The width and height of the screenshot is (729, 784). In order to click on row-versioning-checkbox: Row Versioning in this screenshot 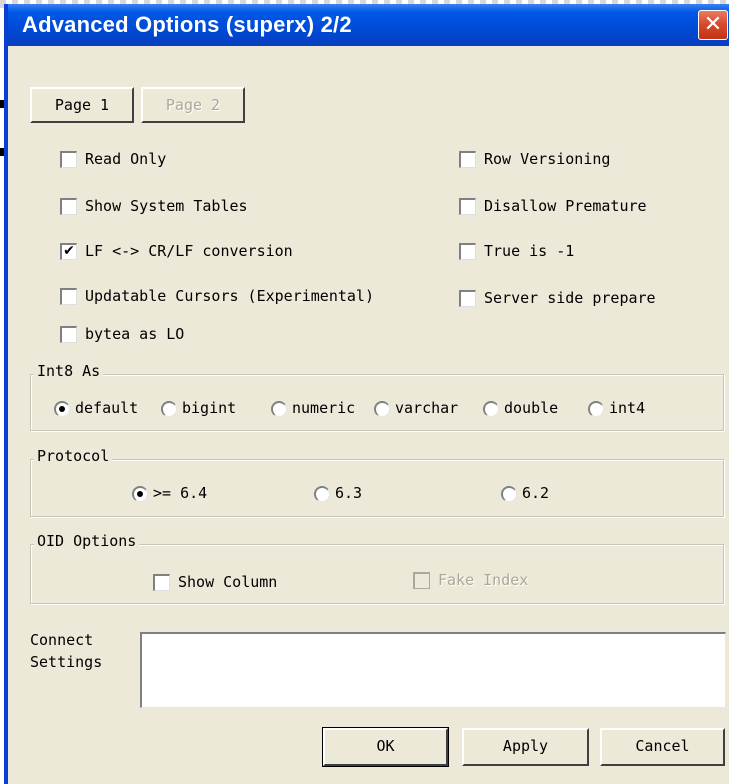, I will do `click(534, 159)`.